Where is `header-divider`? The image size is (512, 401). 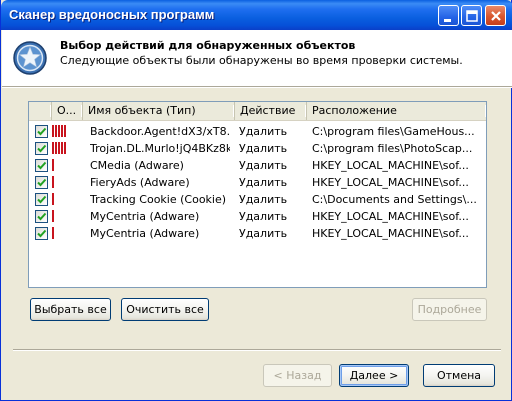
header-divider is located at coordinates (257, 87).